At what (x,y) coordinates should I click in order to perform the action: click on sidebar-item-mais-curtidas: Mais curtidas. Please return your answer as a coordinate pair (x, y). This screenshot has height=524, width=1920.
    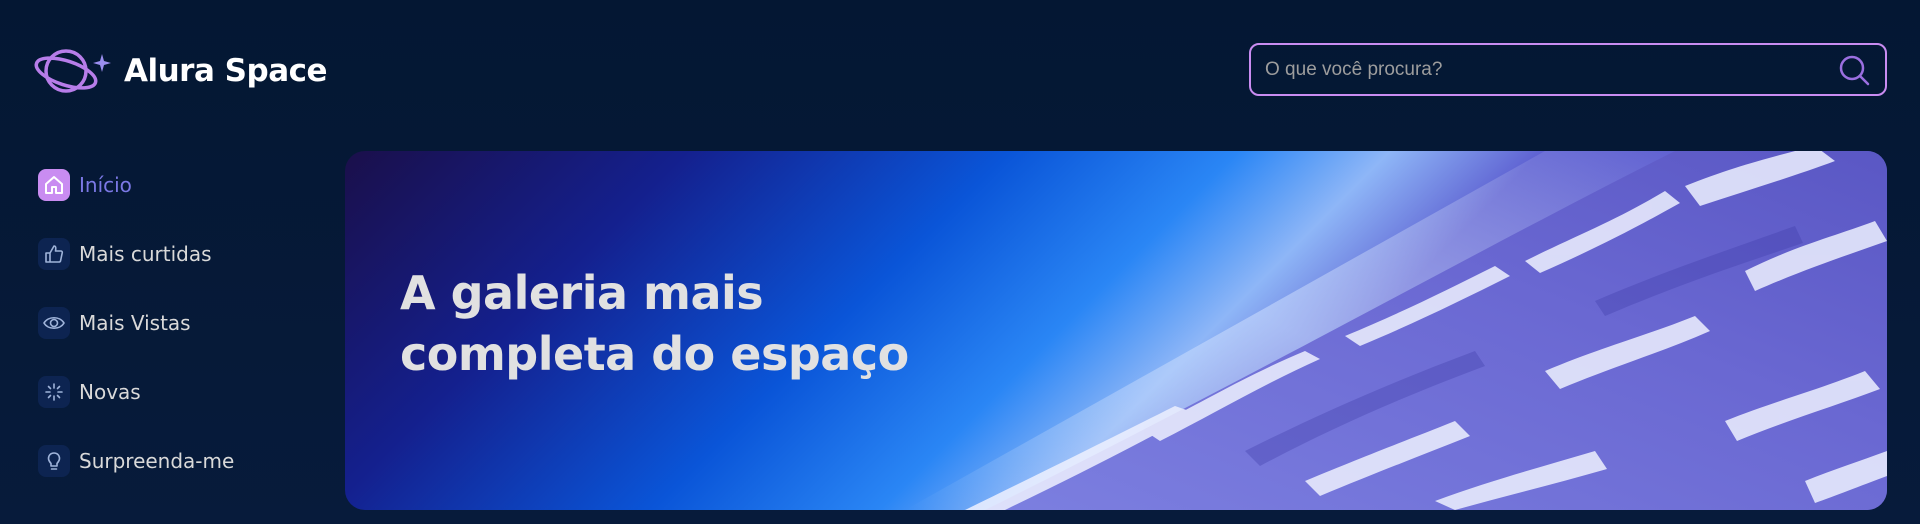
    Looking at the image, I should click on (136, 254).